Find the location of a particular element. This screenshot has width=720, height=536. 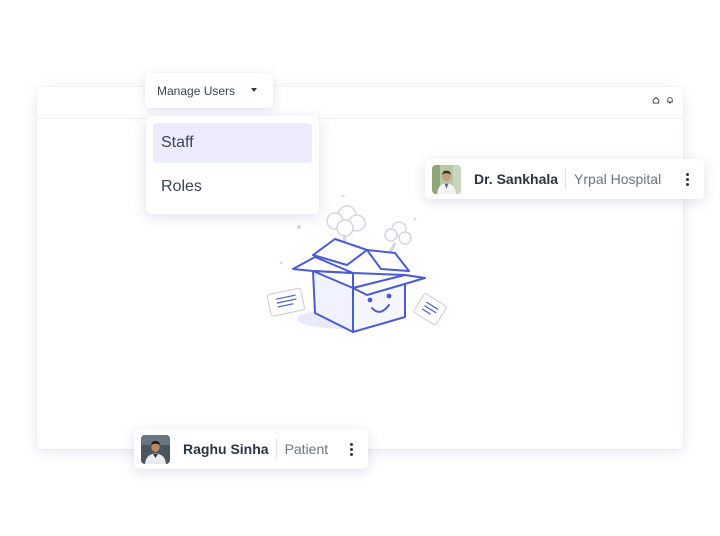

manage-users-label: Manage Users is located at coordinates (196, 90).